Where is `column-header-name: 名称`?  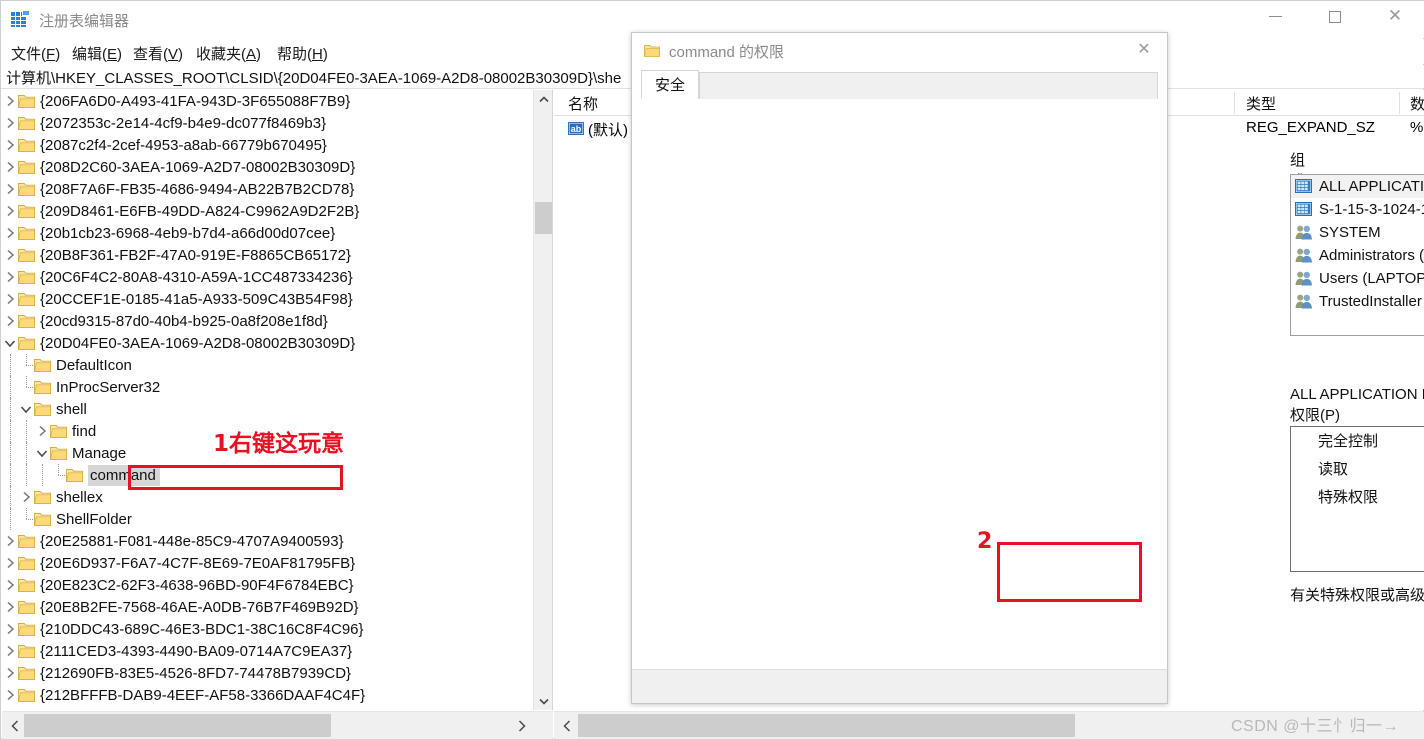
column-header-name: 名称 is located at coordinates (583, 103).